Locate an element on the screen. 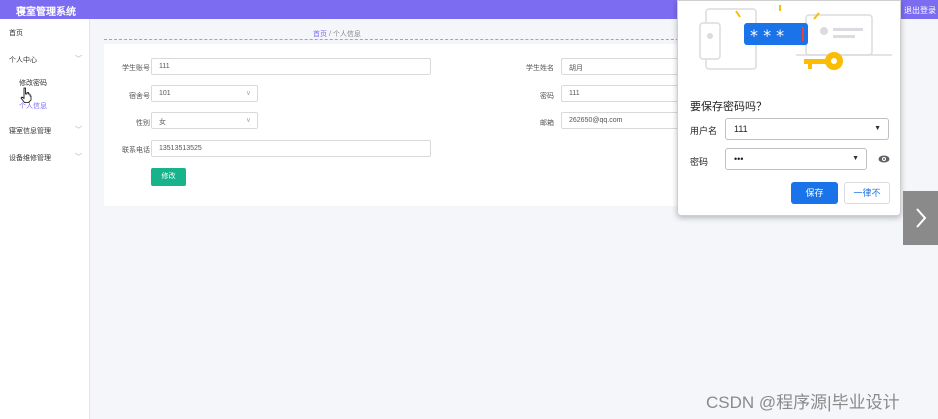 The height and width of the screenshot is (419, 938). sidebar: 首页 个人中心 ﹀ 修改密码 个人信息 寝室信息管理 ﹀ 设备维修管理 ﹀ is located at coordinates (45, 219).